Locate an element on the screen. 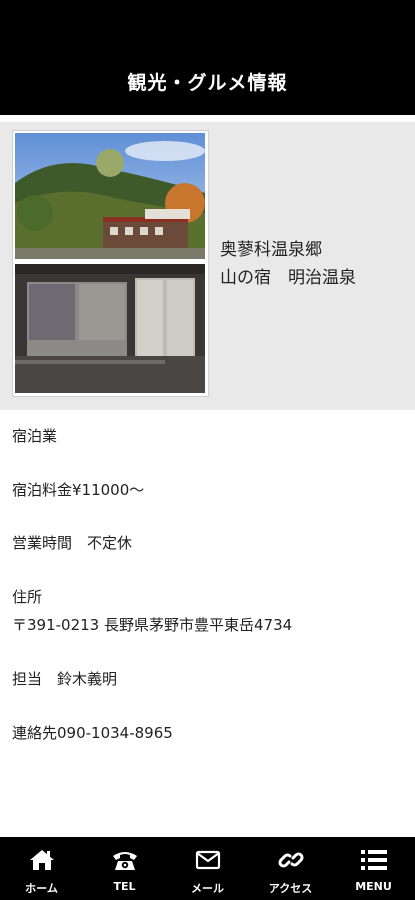 Image resolution: width=415 pixels, height=900 pixels. nav-menu: MENU is located at coordinates (373, 868).